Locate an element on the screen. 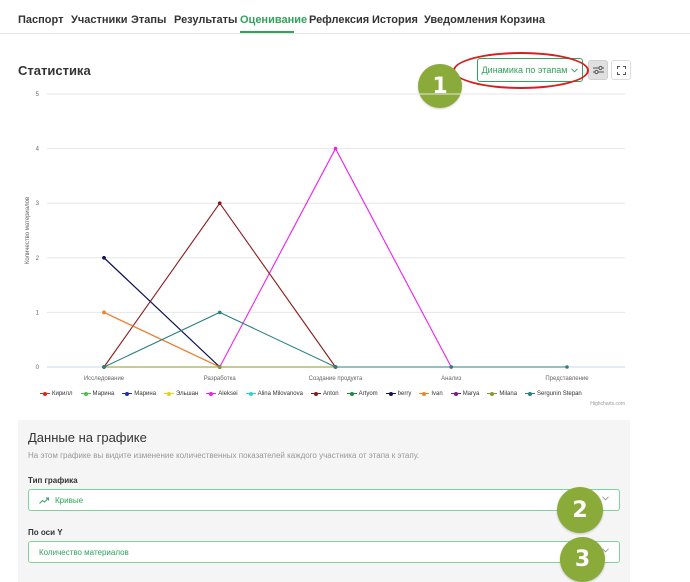  y-tick-label: 0 is located at coordinates (38, 368).